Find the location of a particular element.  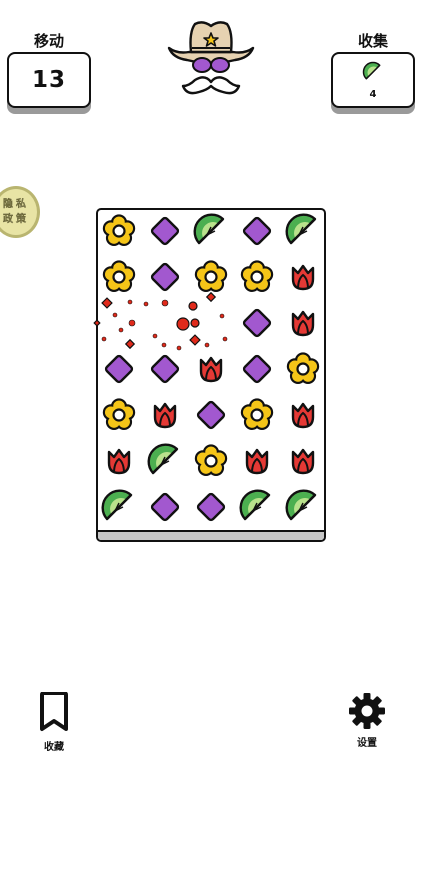

settings-label: 设置 is located at coordinates (367, 743).